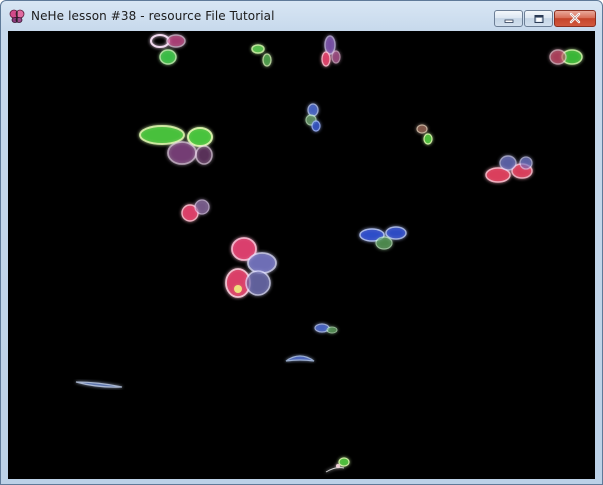 The width and height of the screenshot is (603, 485). I want to click on maximize-icon, so click(539, 18).